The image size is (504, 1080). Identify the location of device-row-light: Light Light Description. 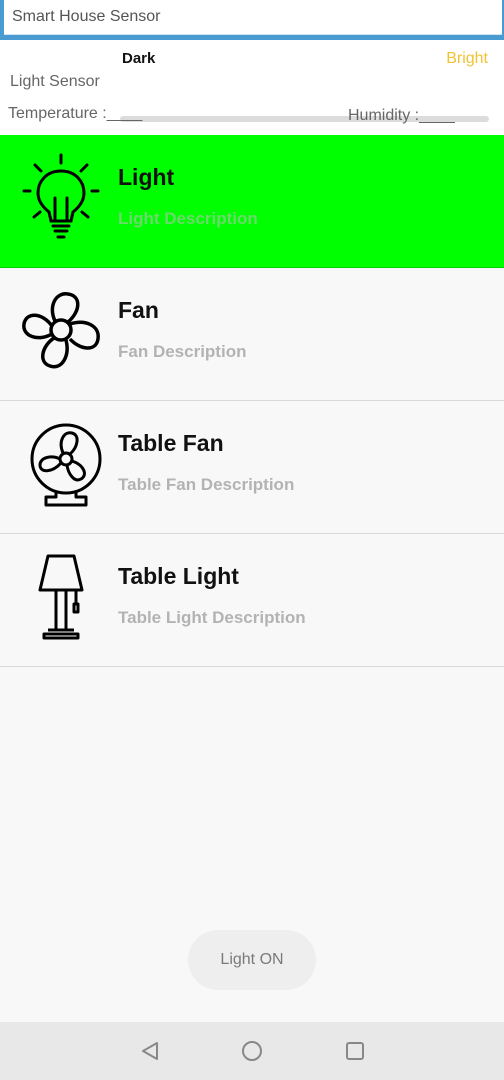
(252, 201).